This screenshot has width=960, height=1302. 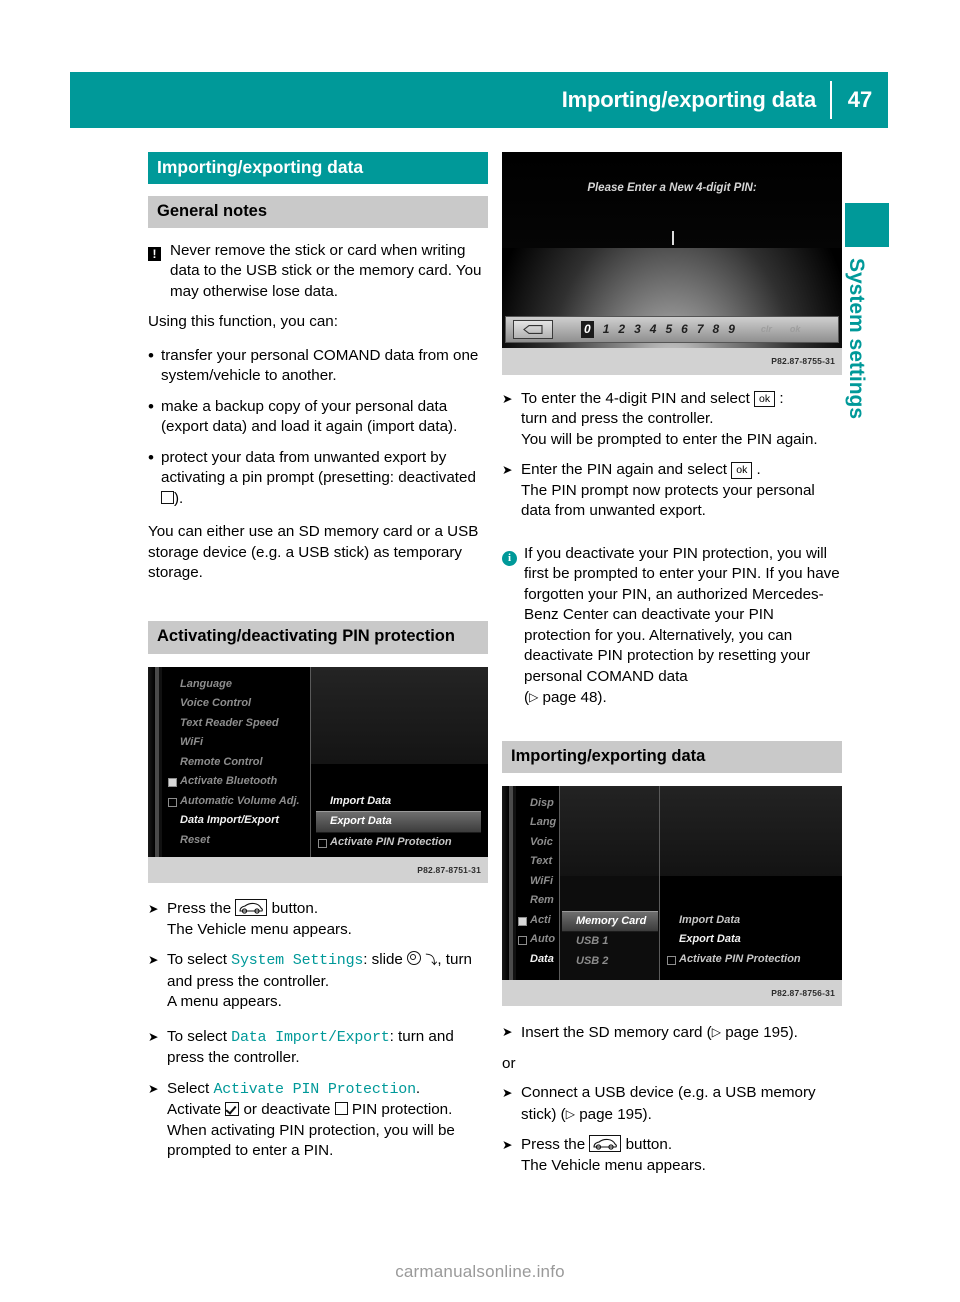 I want to click on digit-key: 4, so click(x=653, y=329).